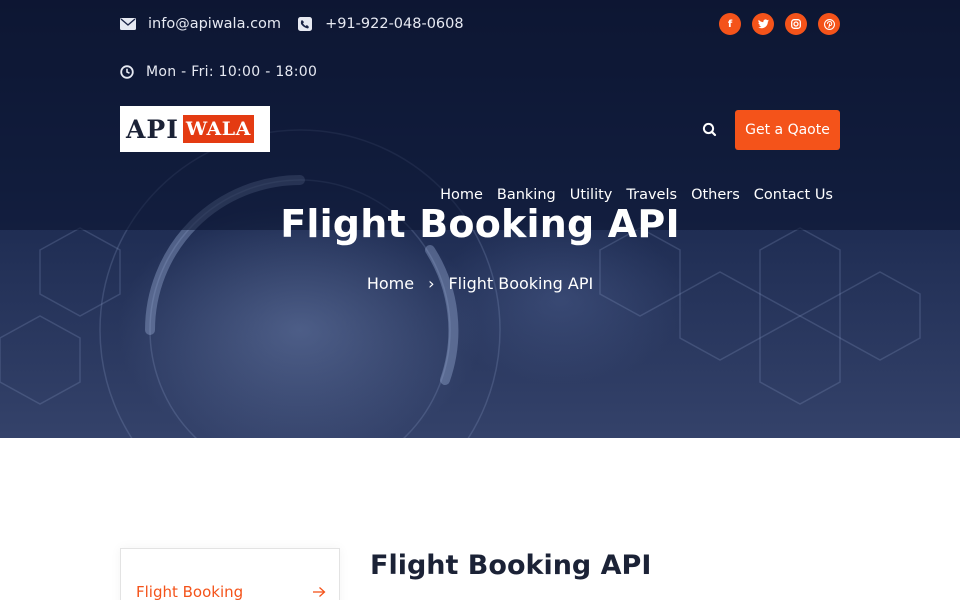 The height and width of the screenshot is (600, 960). I want to click on phone-icon, so click(305, 24).